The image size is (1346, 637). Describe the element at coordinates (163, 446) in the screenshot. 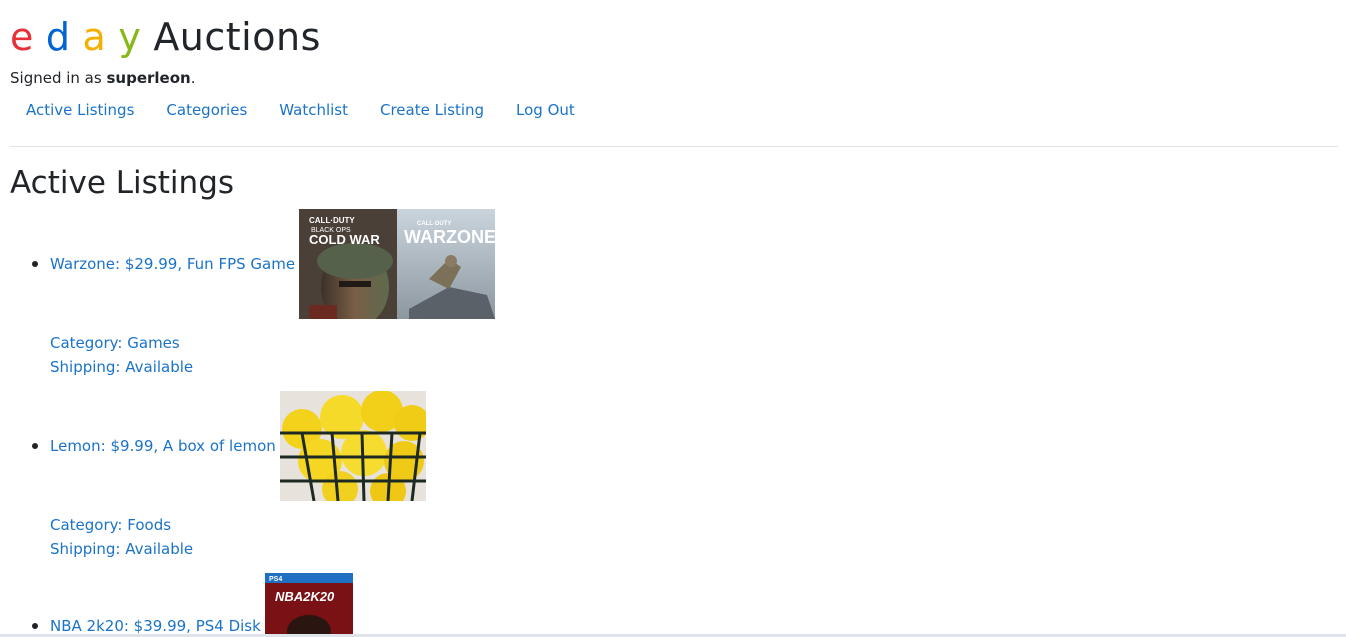

I see `listing-link: Lemon: $9.99, A box of lemon` at that location.